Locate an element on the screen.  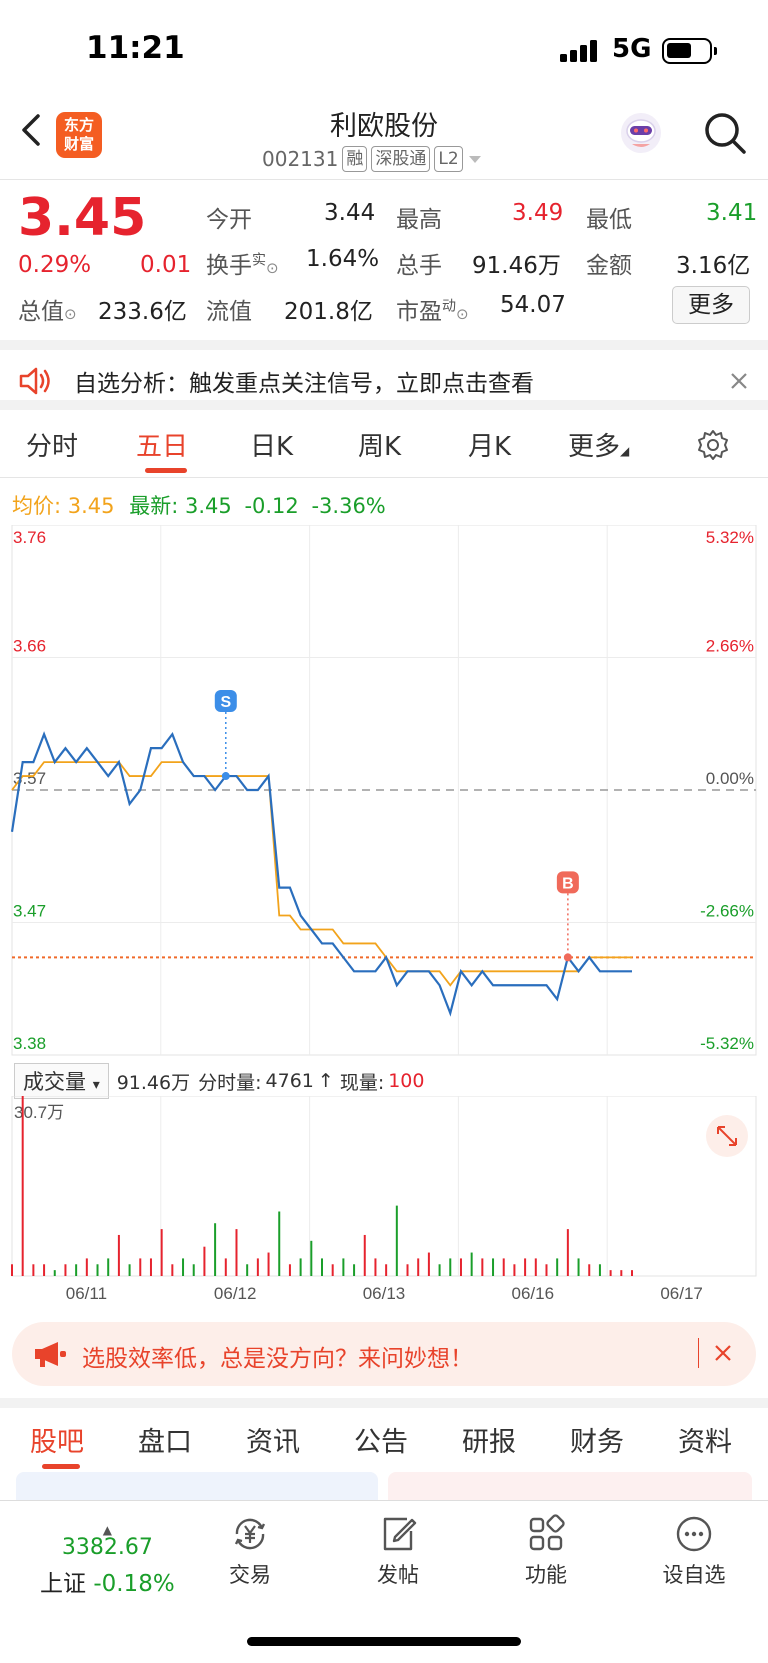
price-axis-label: 3.47 is located at coordinates (29, 911).